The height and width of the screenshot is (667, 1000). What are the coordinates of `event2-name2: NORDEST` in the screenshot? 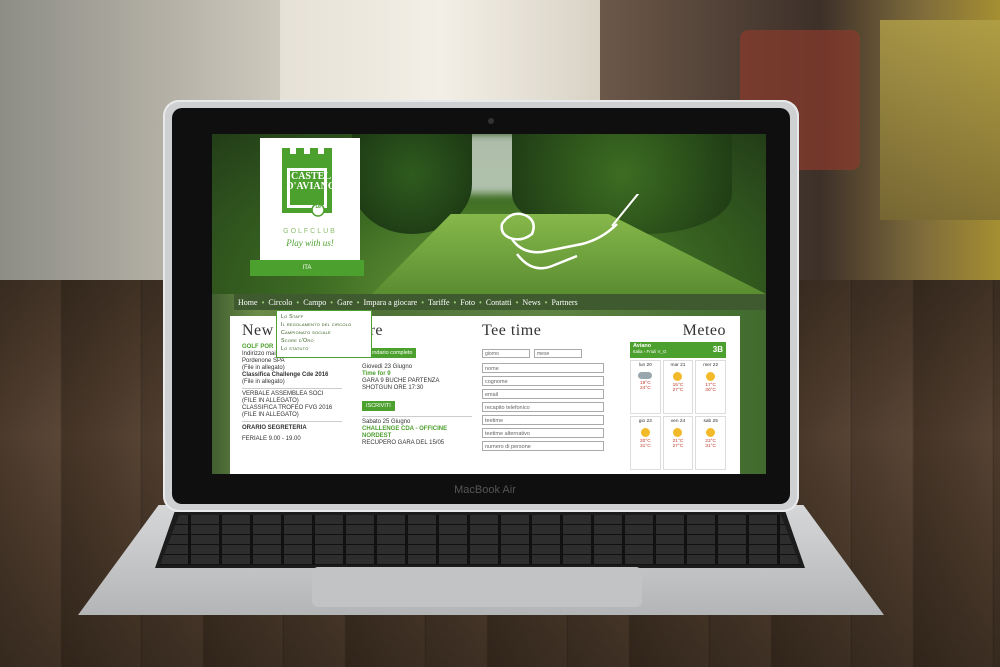 It's located at (417, 436).